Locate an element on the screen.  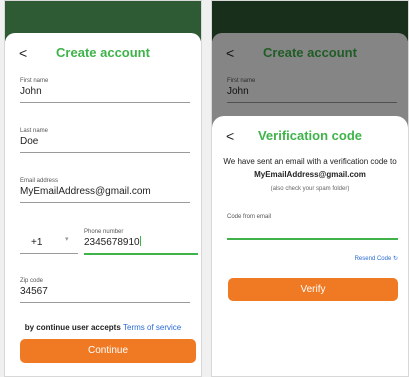
zip-code-underline is located at coordinates (105, 302).